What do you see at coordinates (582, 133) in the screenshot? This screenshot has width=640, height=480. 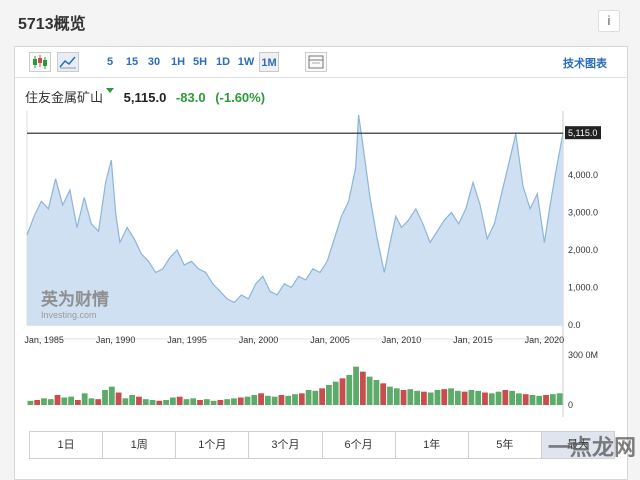 I see `last-price-label: 5,115.0` at bounding box center [582, 133].